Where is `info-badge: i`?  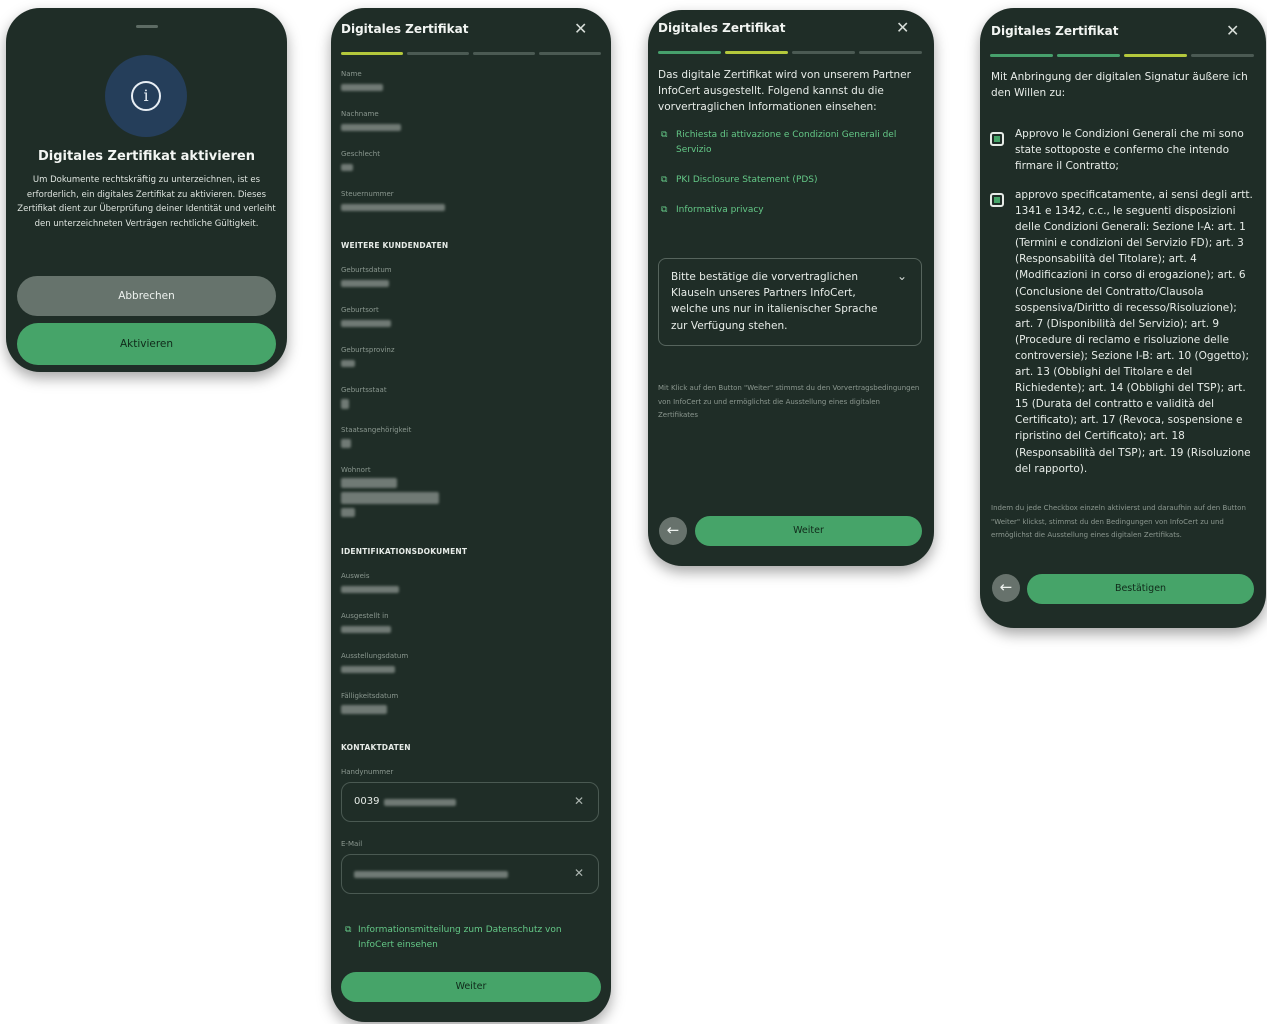
info-badge: i is located at coordinates (146, 96).